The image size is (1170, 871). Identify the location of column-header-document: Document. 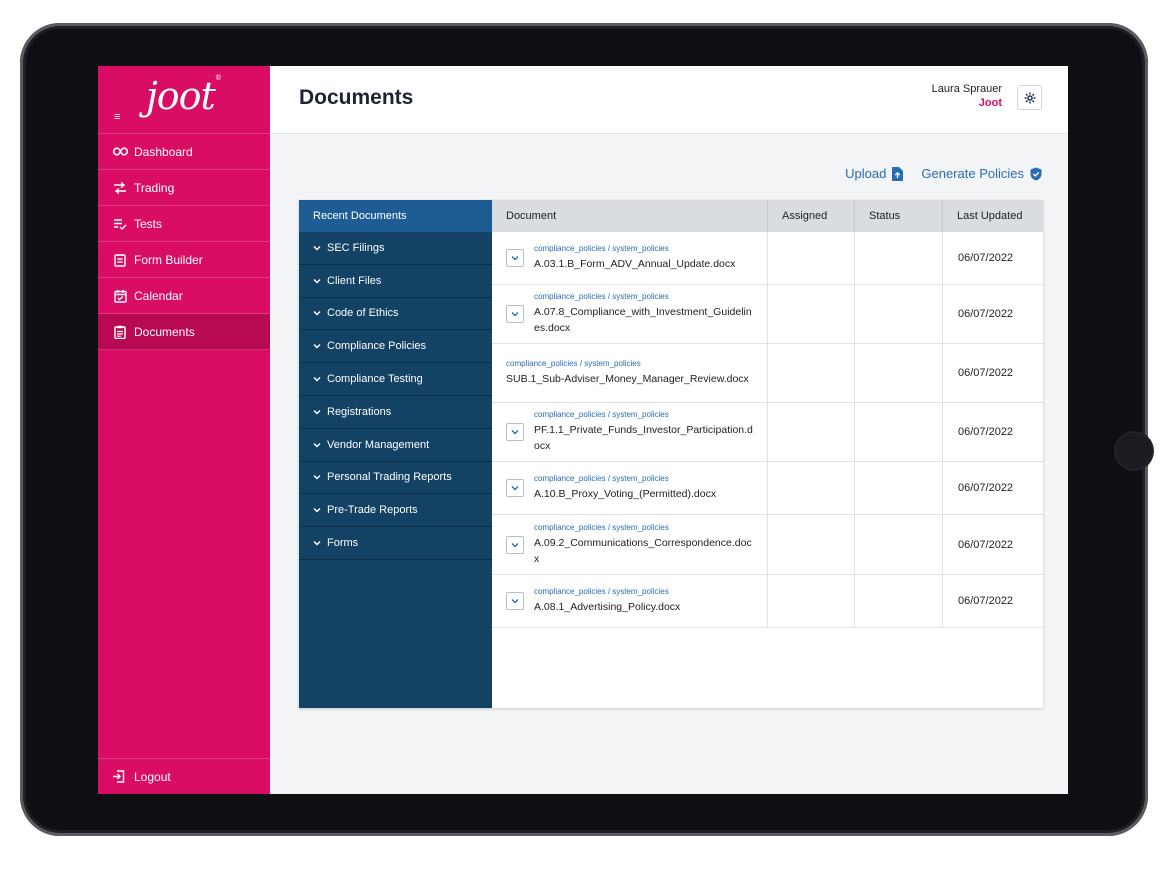
(630, 216).